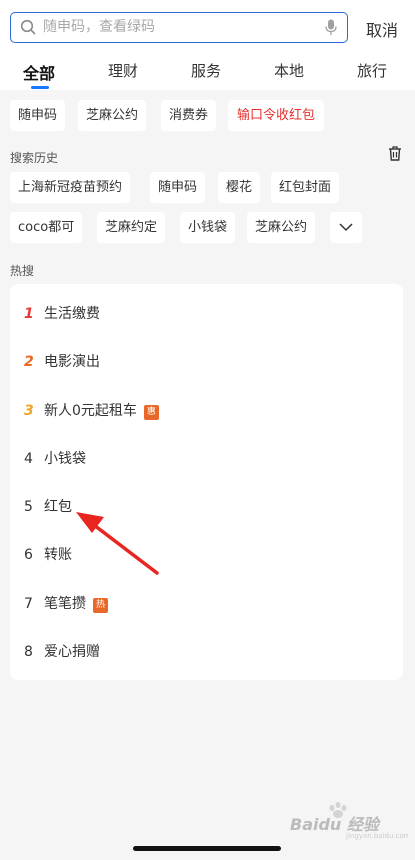  Describe the element at coordinates (72, 652) in the screenshot. I see `hot-search-label: 爱心捐赠` at that location.